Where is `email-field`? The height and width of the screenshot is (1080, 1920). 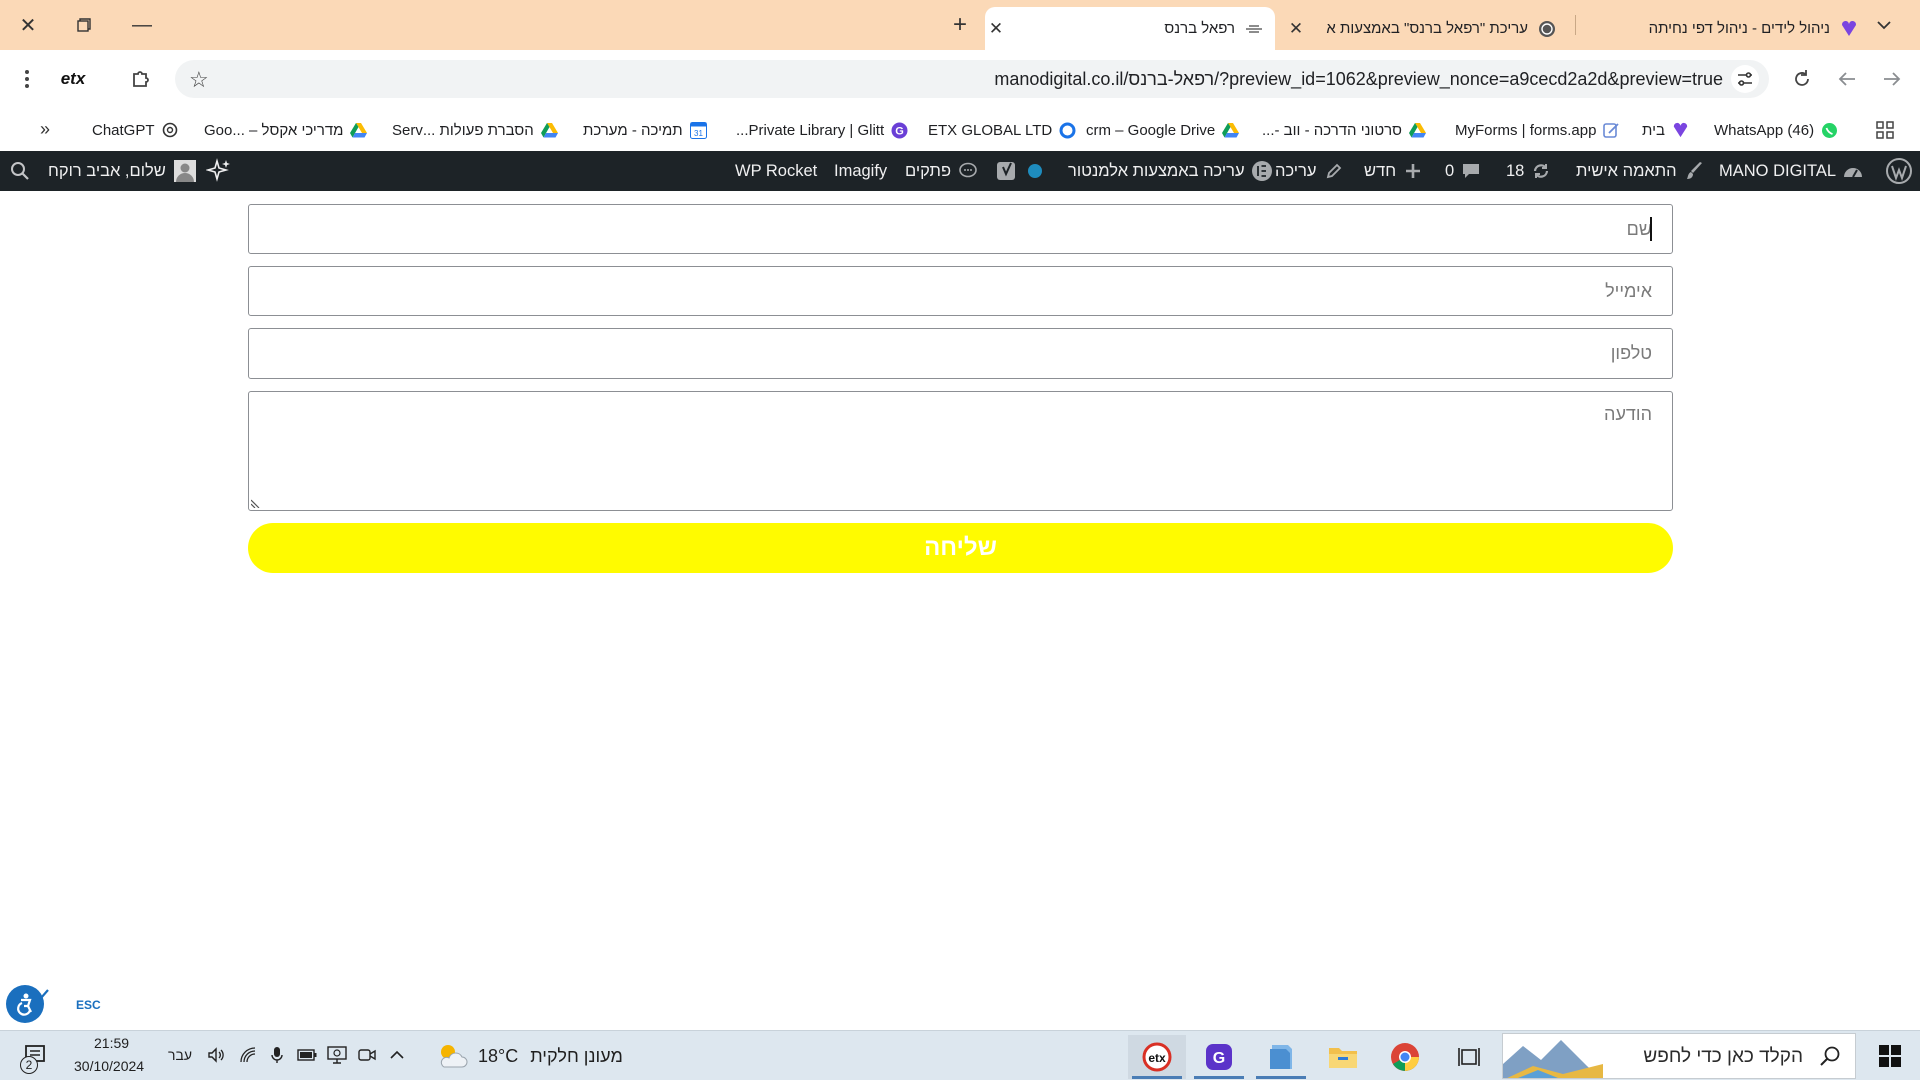
email-field is located at coordinates (960, 291).